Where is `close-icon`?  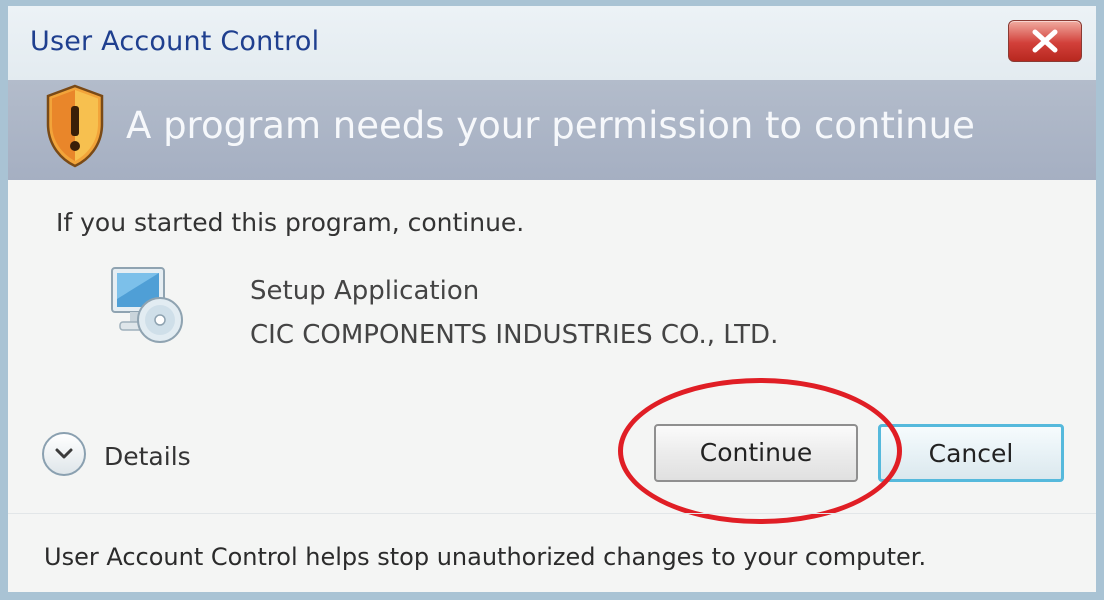 close-icon is located at coordinates (1045, 41).